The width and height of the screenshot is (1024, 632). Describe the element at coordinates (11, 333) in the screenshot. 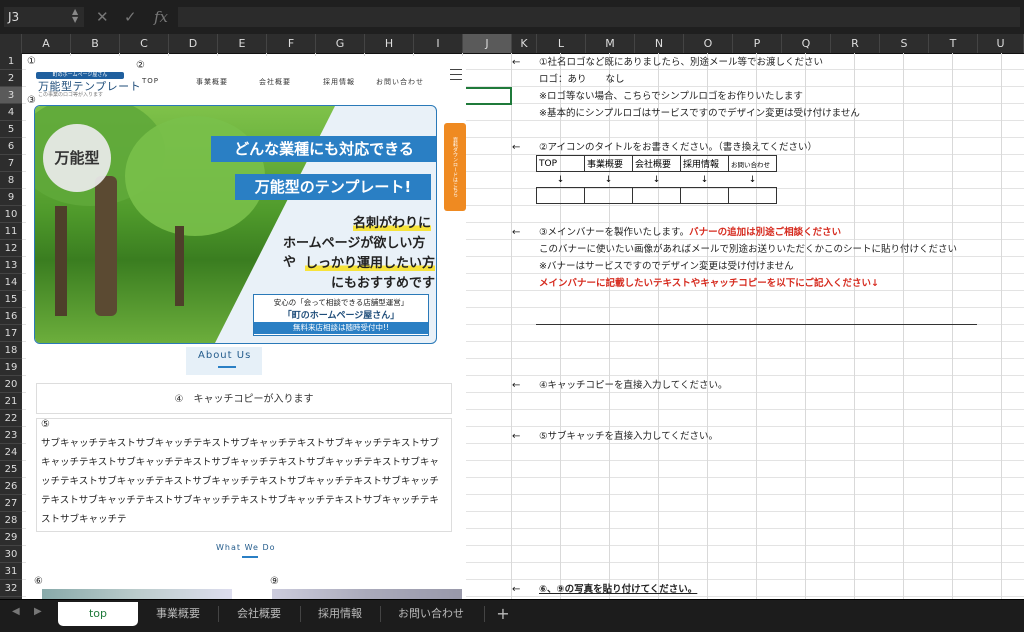

I see `row-header-17: 17` at that location.